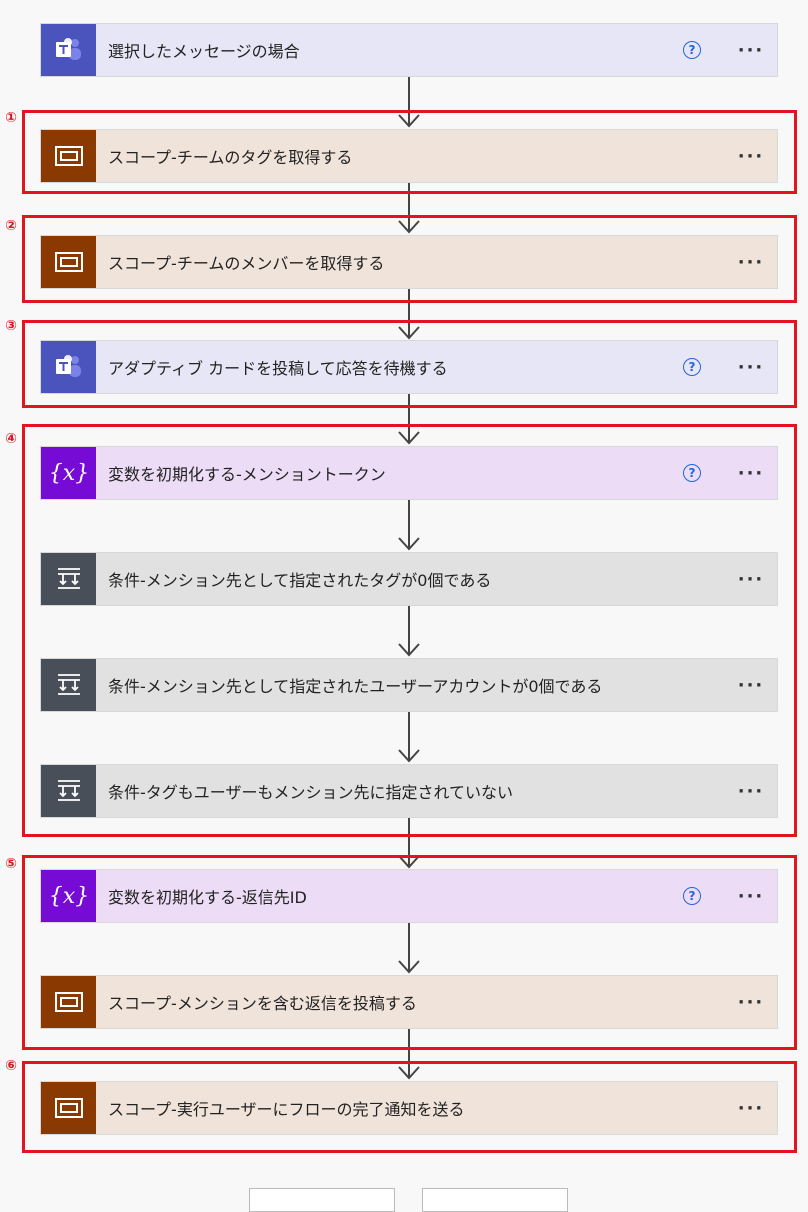 The height and width of the screenshot is (1212, 808). Describe the element at coordinates (409, 50) in the screenshot. I see `step-card-selected-message: 選択したメッセージの場合 ? ···` at that location.